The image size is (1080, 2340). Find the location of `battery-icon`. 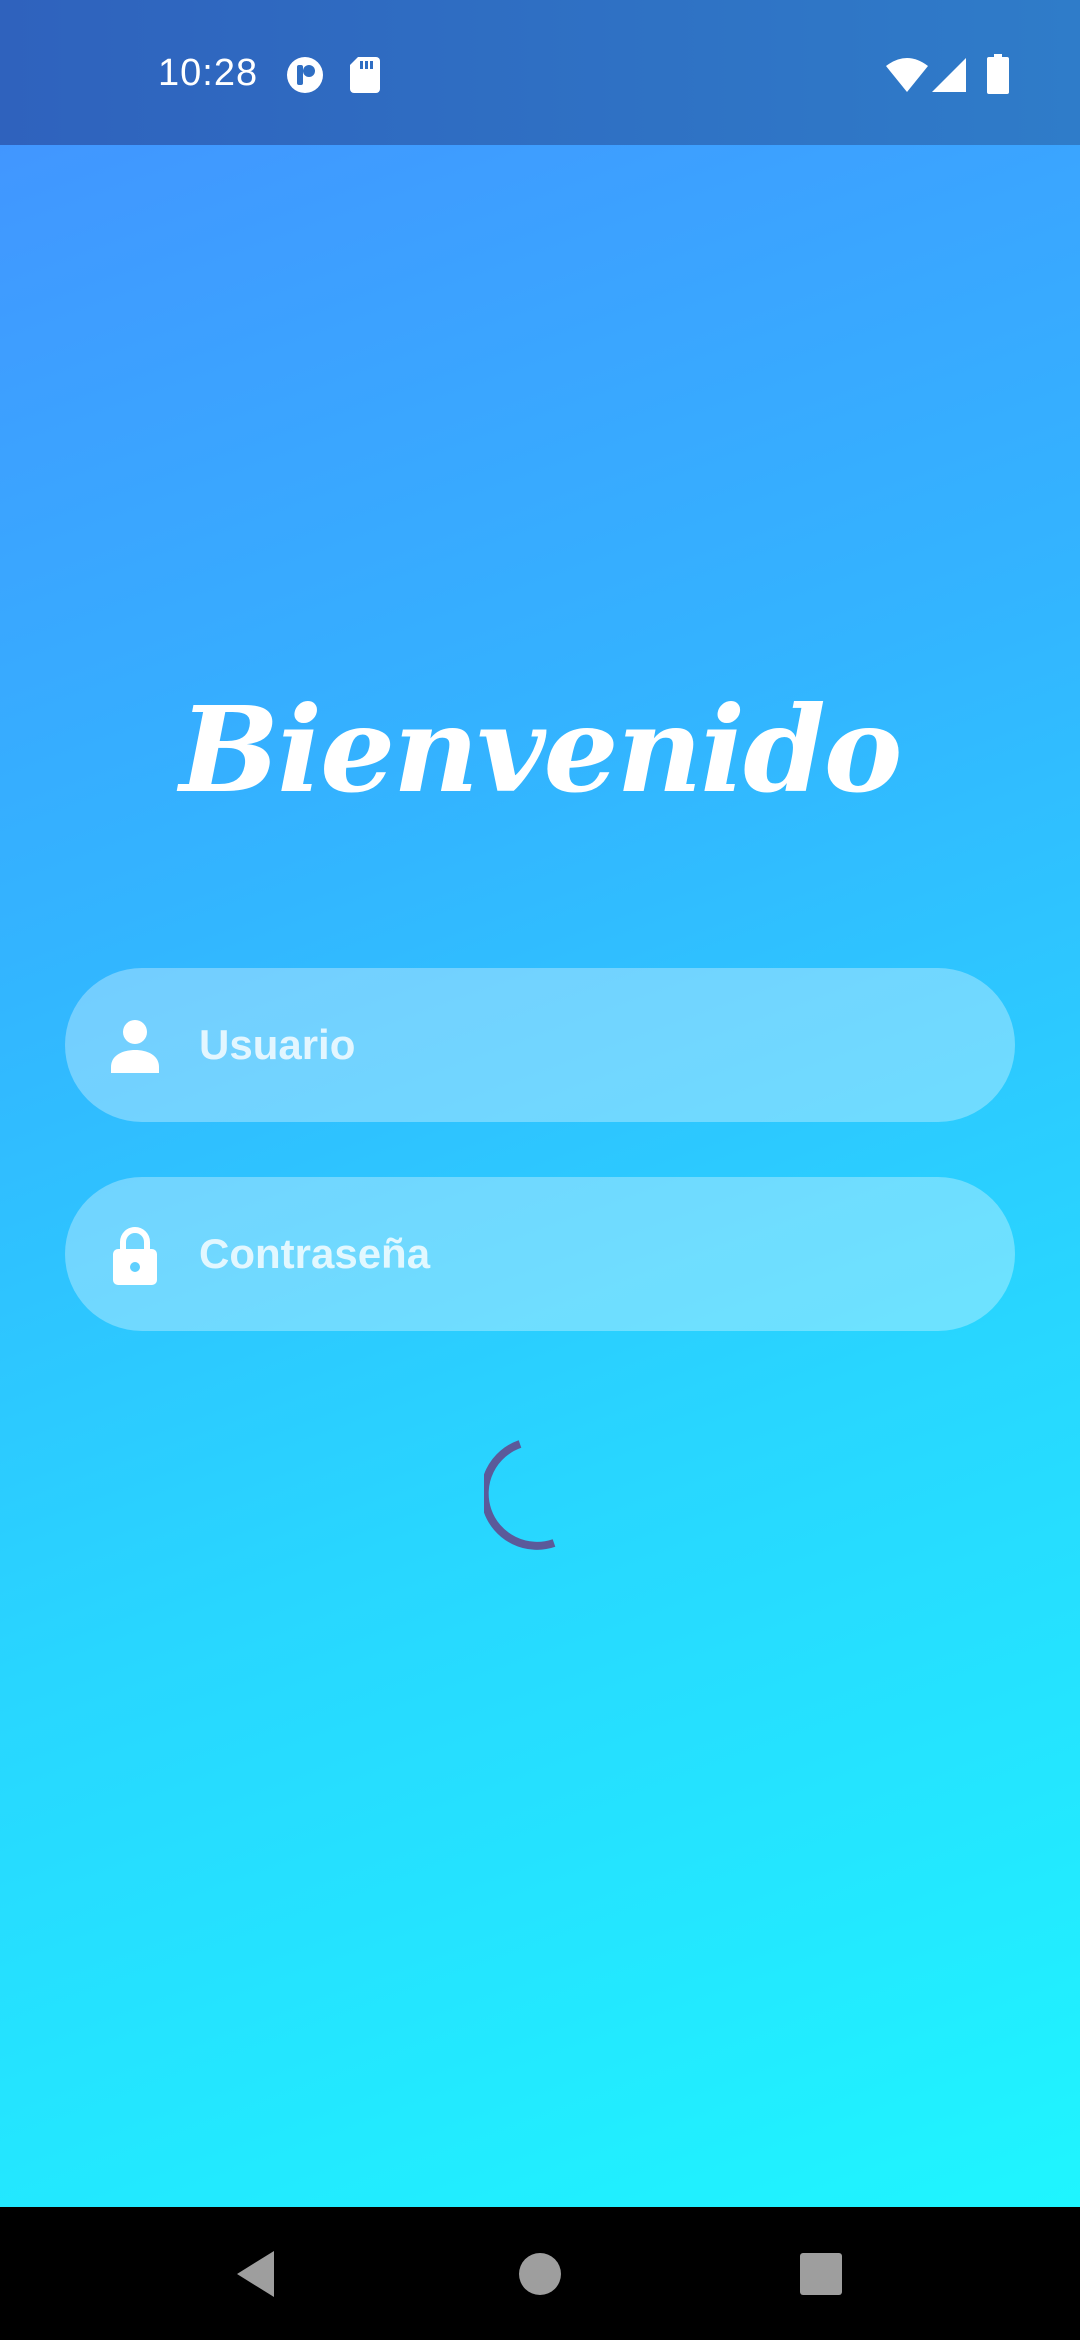

battery-icon is located at coordinates (998, 74).